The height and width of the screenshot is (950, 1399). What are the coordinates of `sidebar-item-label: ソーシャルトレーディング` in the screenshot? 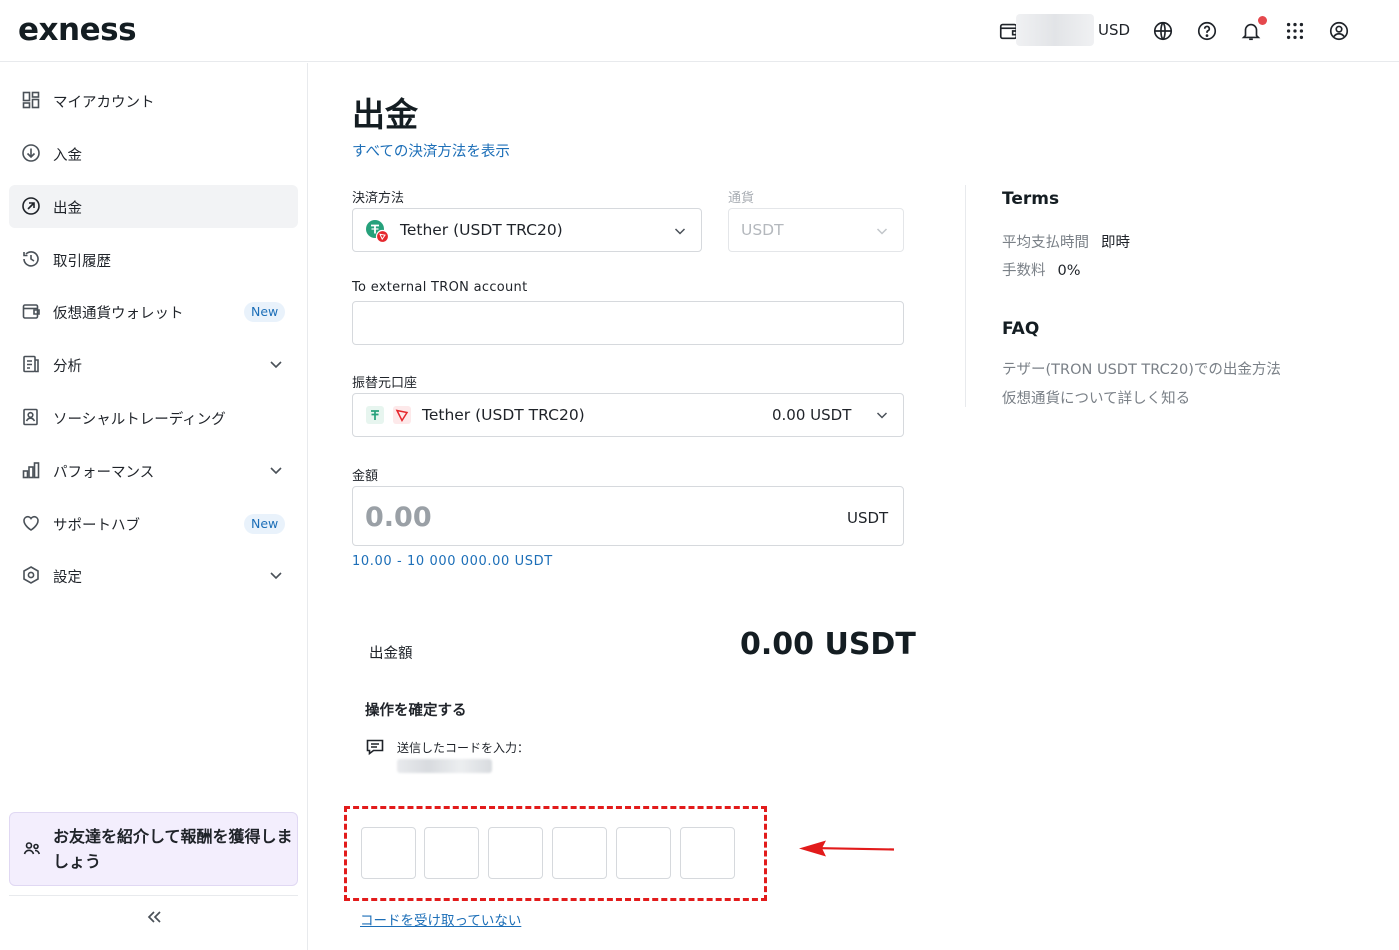 It's located at (139, 420).